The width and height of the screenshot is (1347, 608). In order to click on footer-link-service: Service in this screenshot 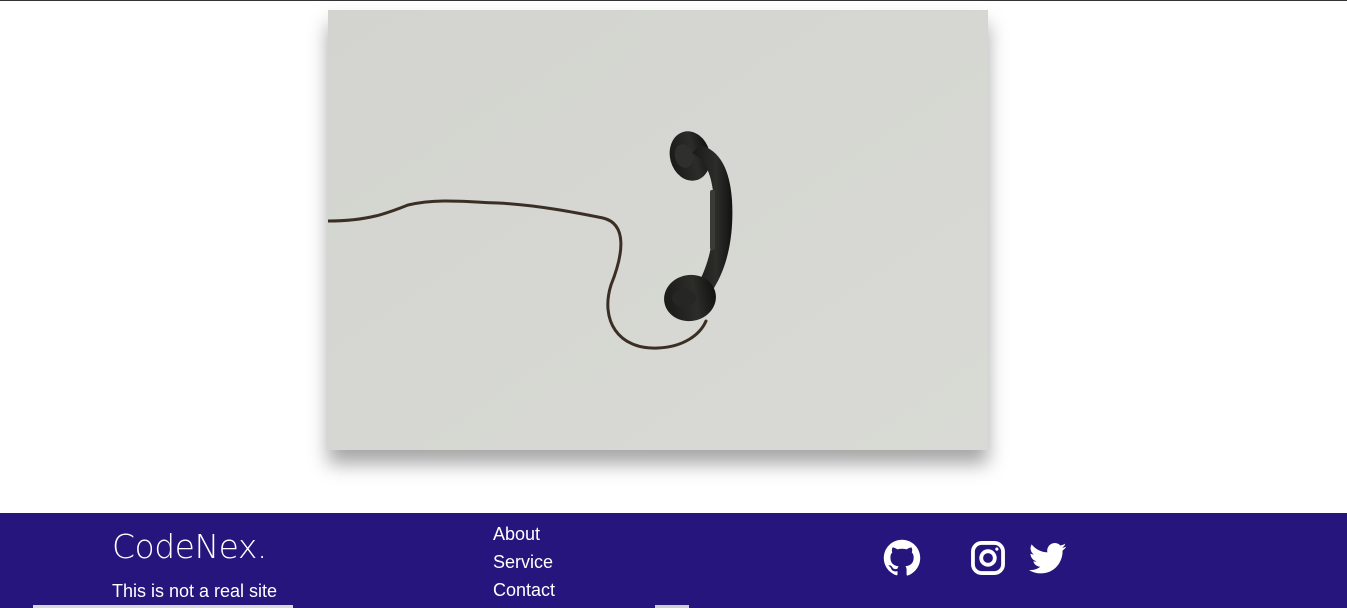, I will do `click(524, 562)`.